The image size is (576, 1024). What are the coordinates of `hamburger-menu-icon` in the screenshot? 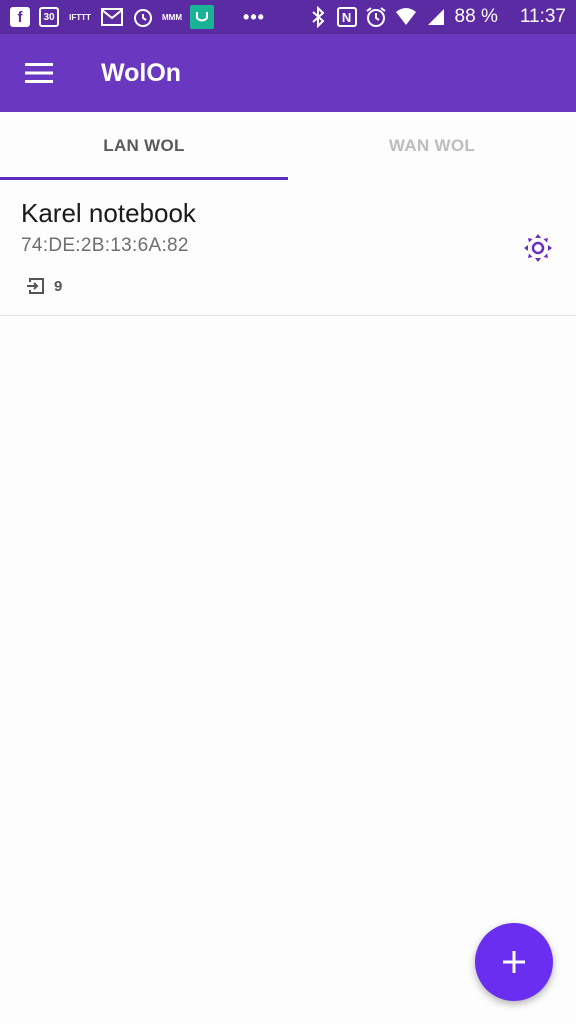 It's located at (39, 73).